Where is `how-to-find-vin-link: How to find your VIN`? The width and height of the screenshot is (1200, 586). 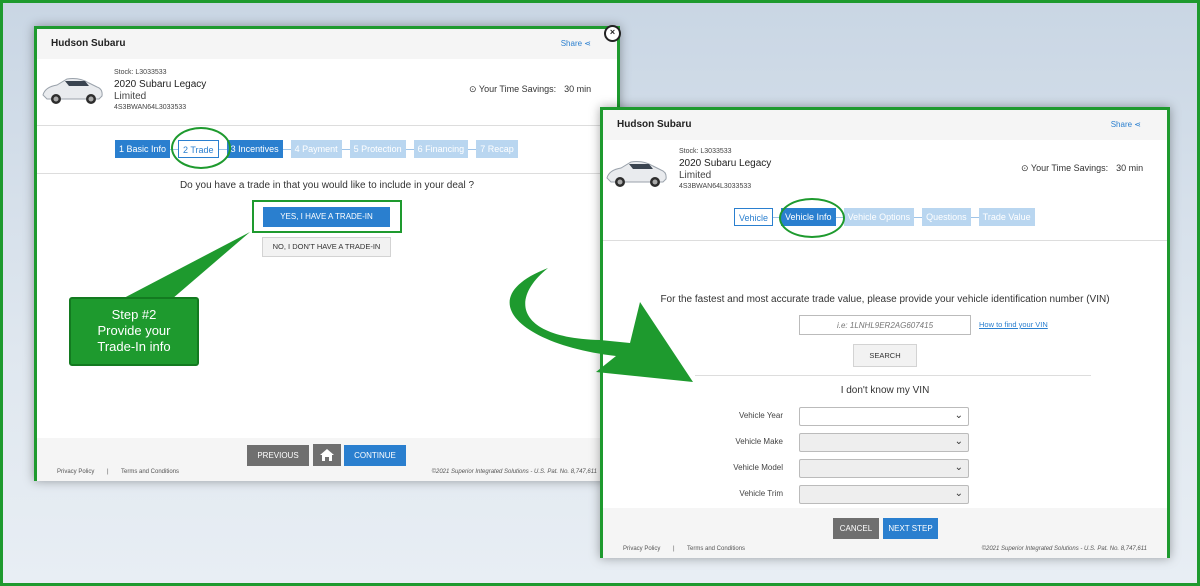 how-to-find-vin-link: How to find your VIN is located at coordinates (1013, 324).